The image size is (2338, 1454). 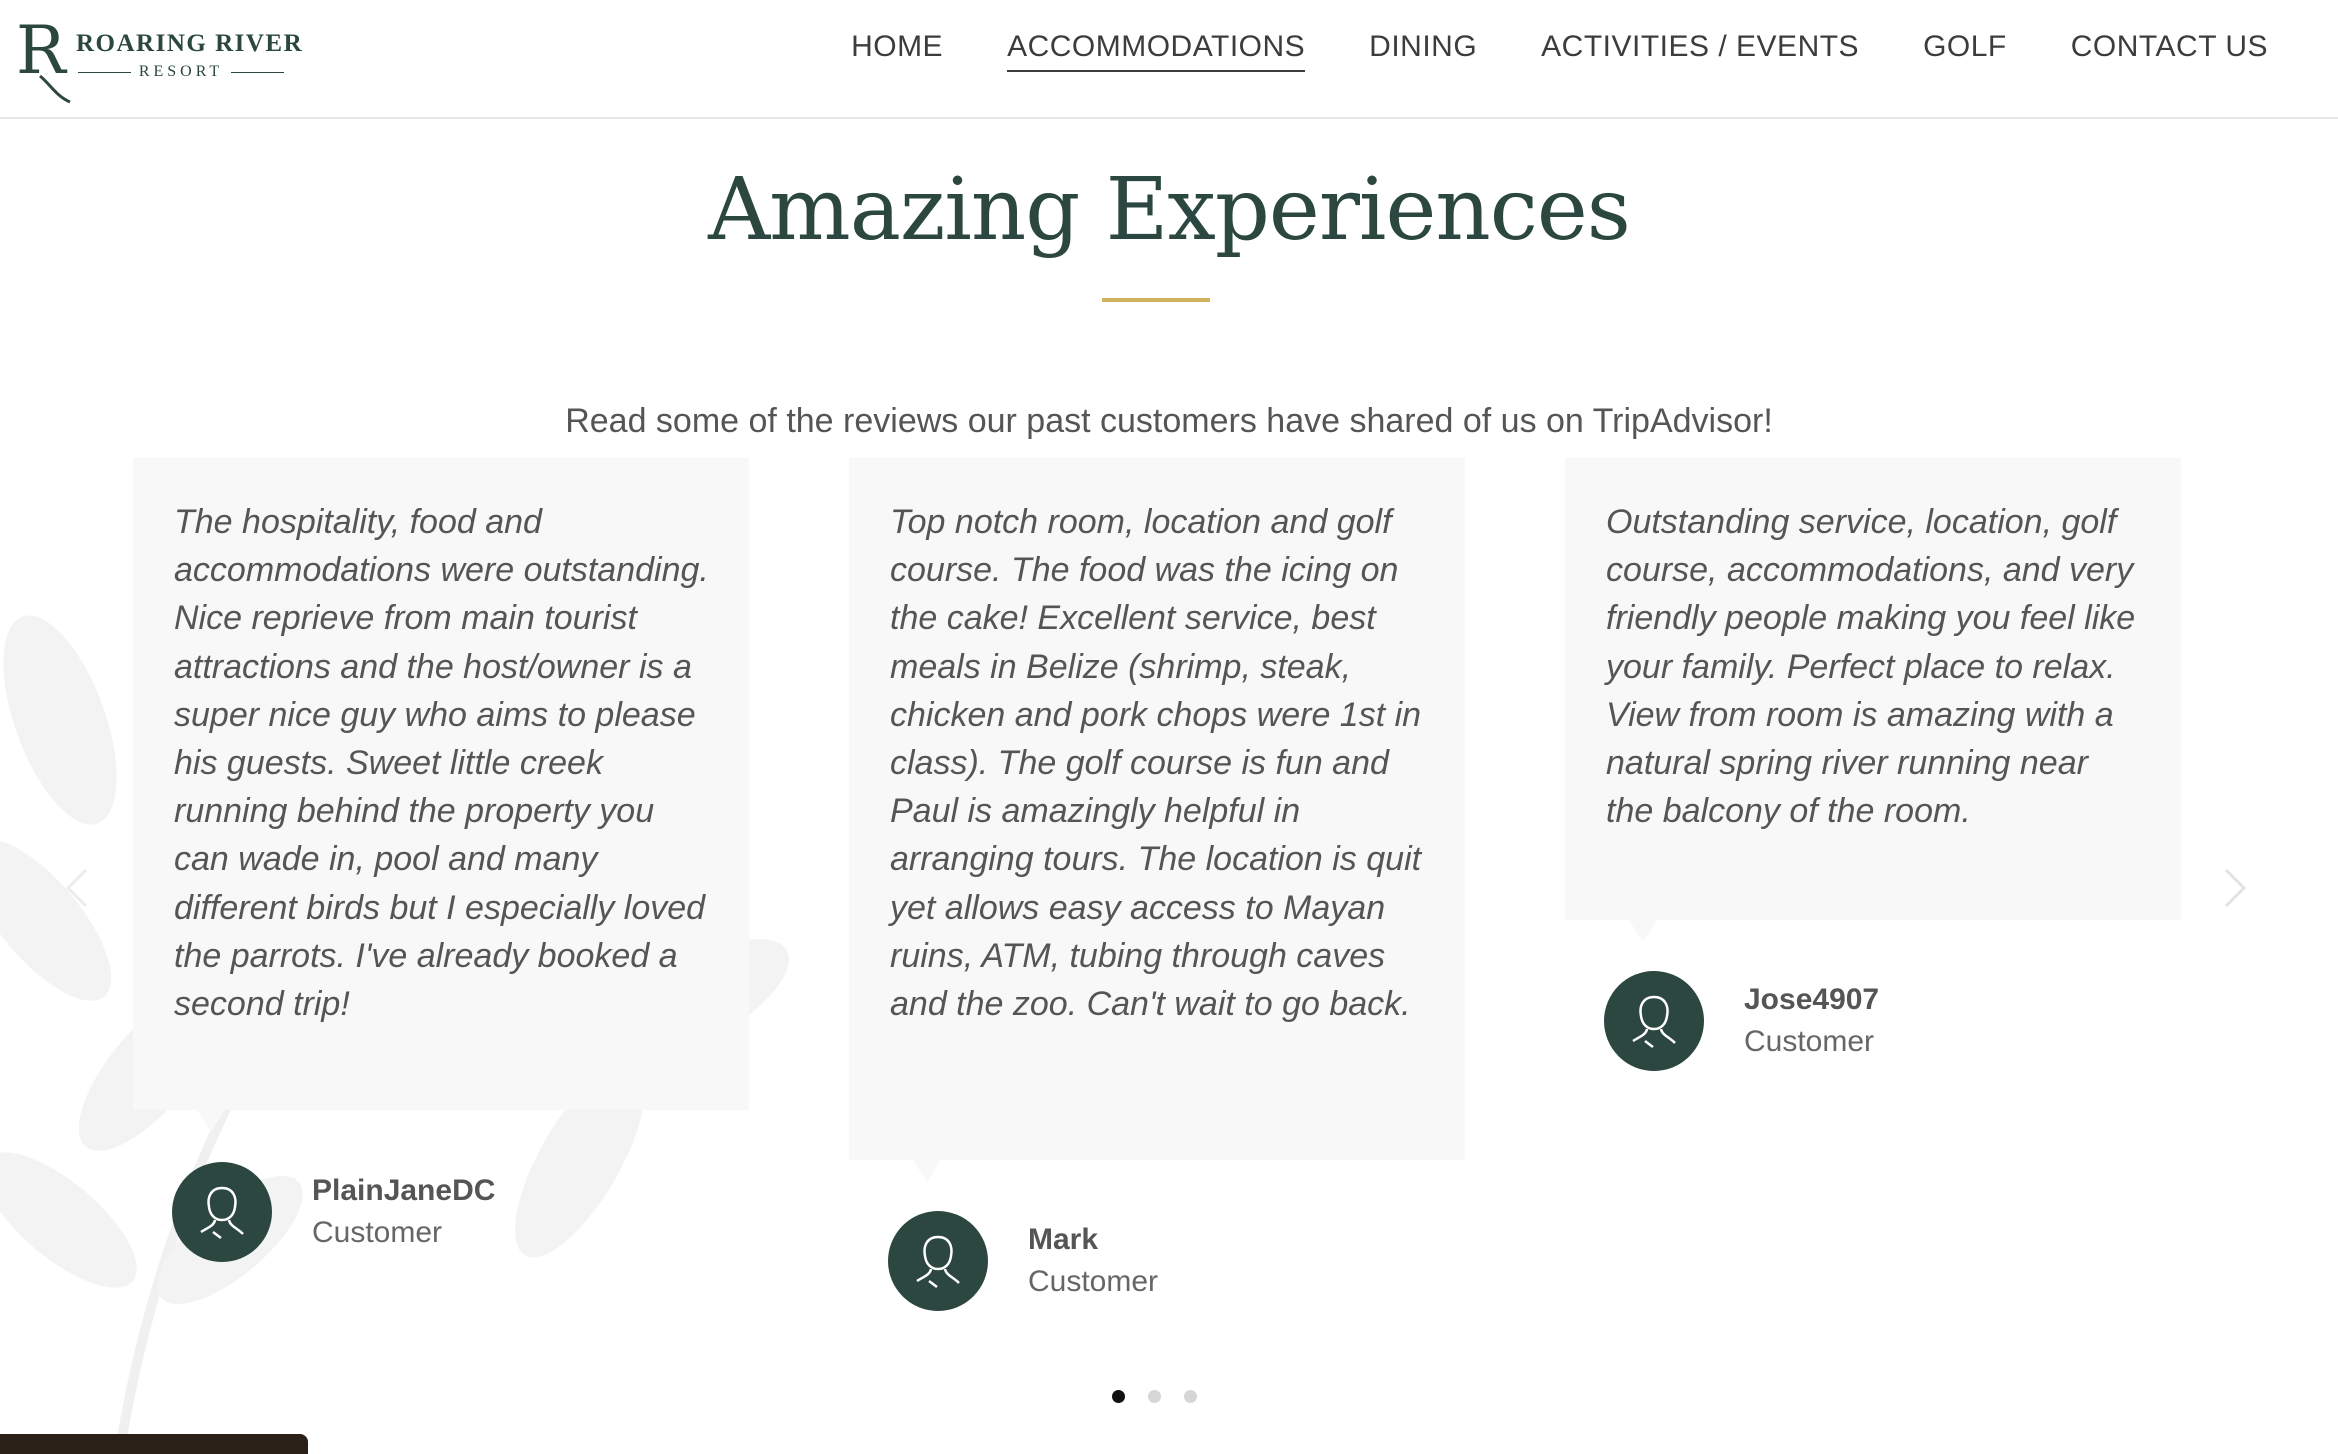 I want to click on resort-logo: R ROARING RIVER RESORT, so click(x=159, y=58).